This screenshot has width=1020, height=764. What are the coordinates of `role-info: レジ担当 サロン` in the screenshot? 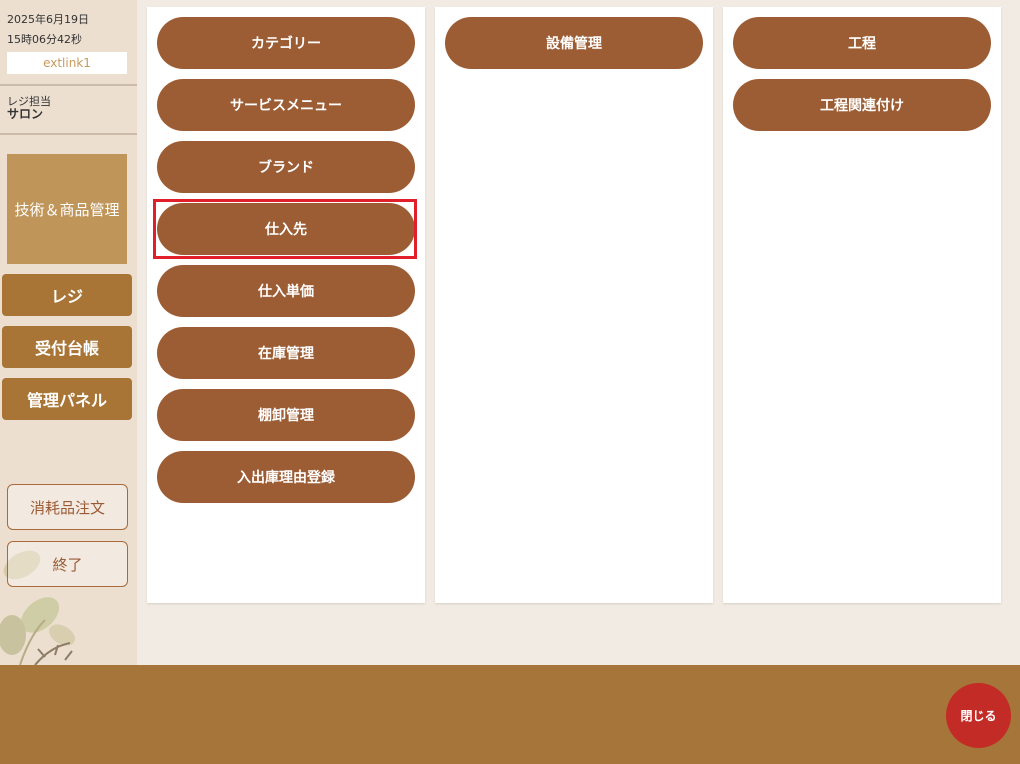 It's located at (29, 108).